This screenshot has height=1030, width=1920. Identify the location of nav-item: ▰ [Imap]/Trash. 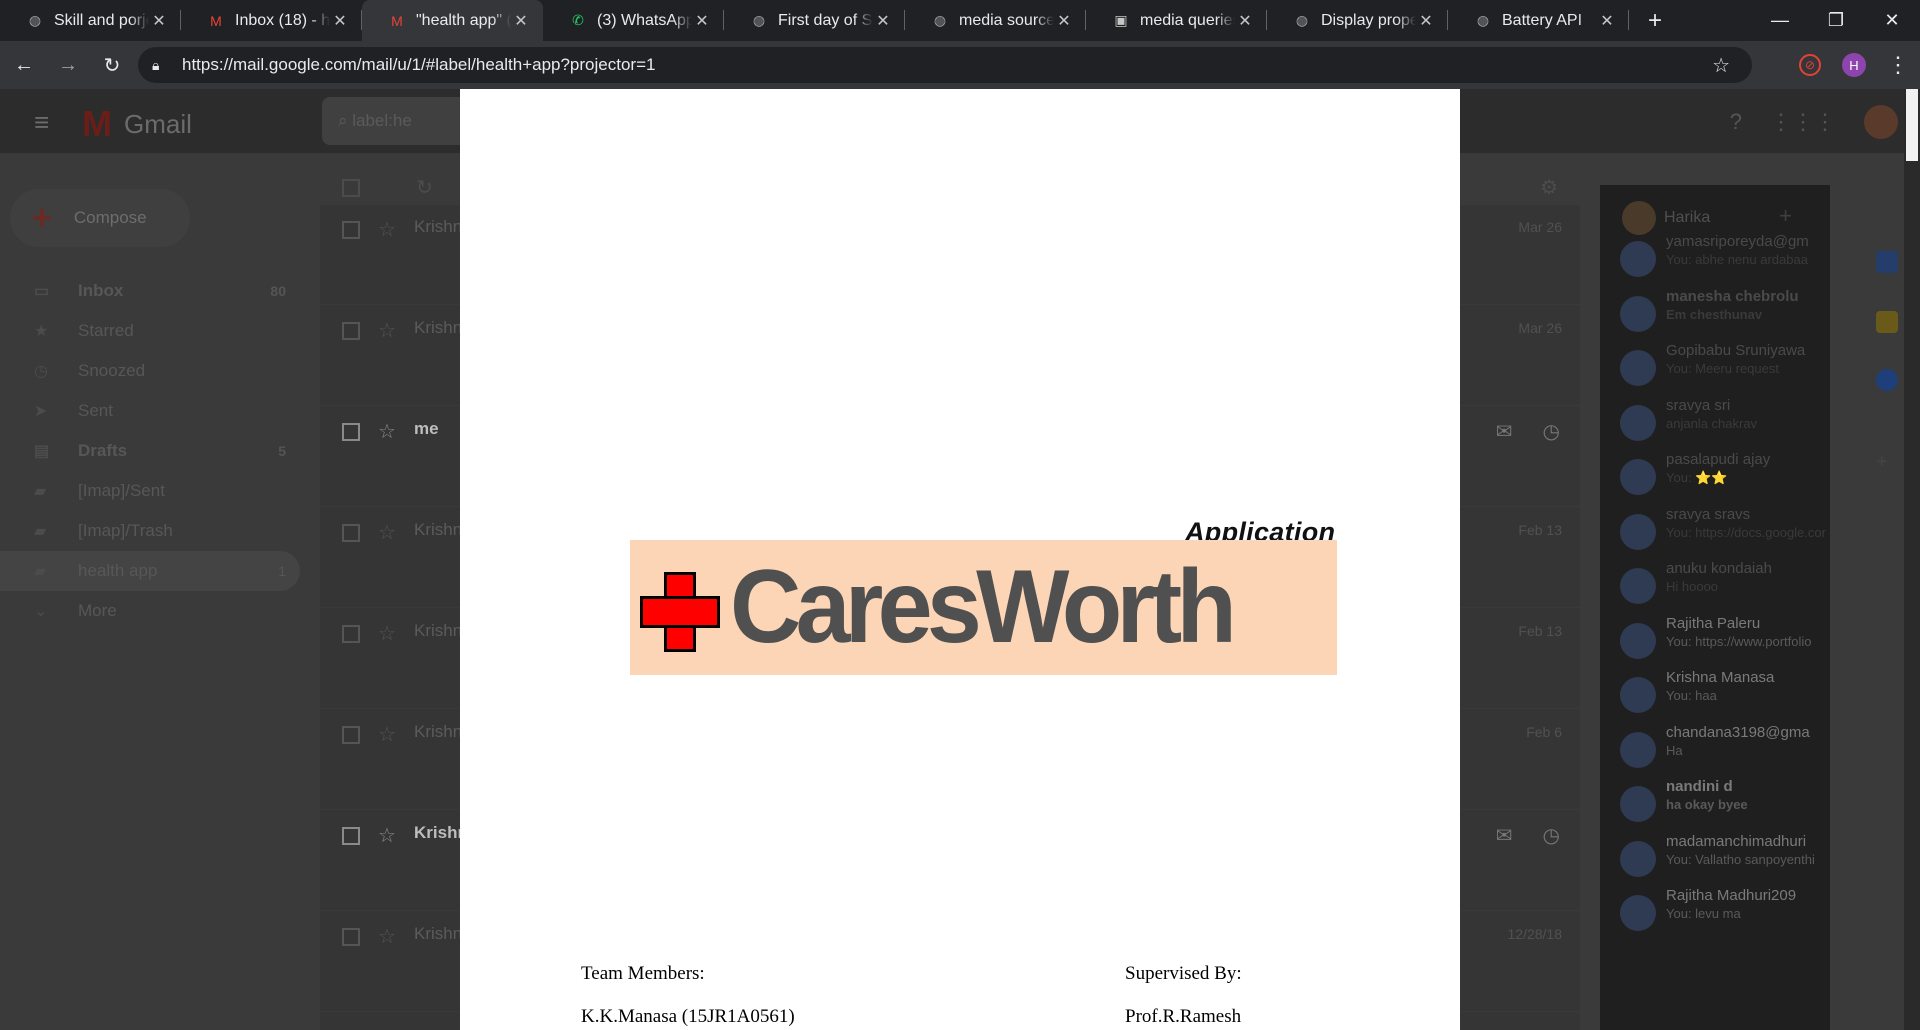
(150, 531).